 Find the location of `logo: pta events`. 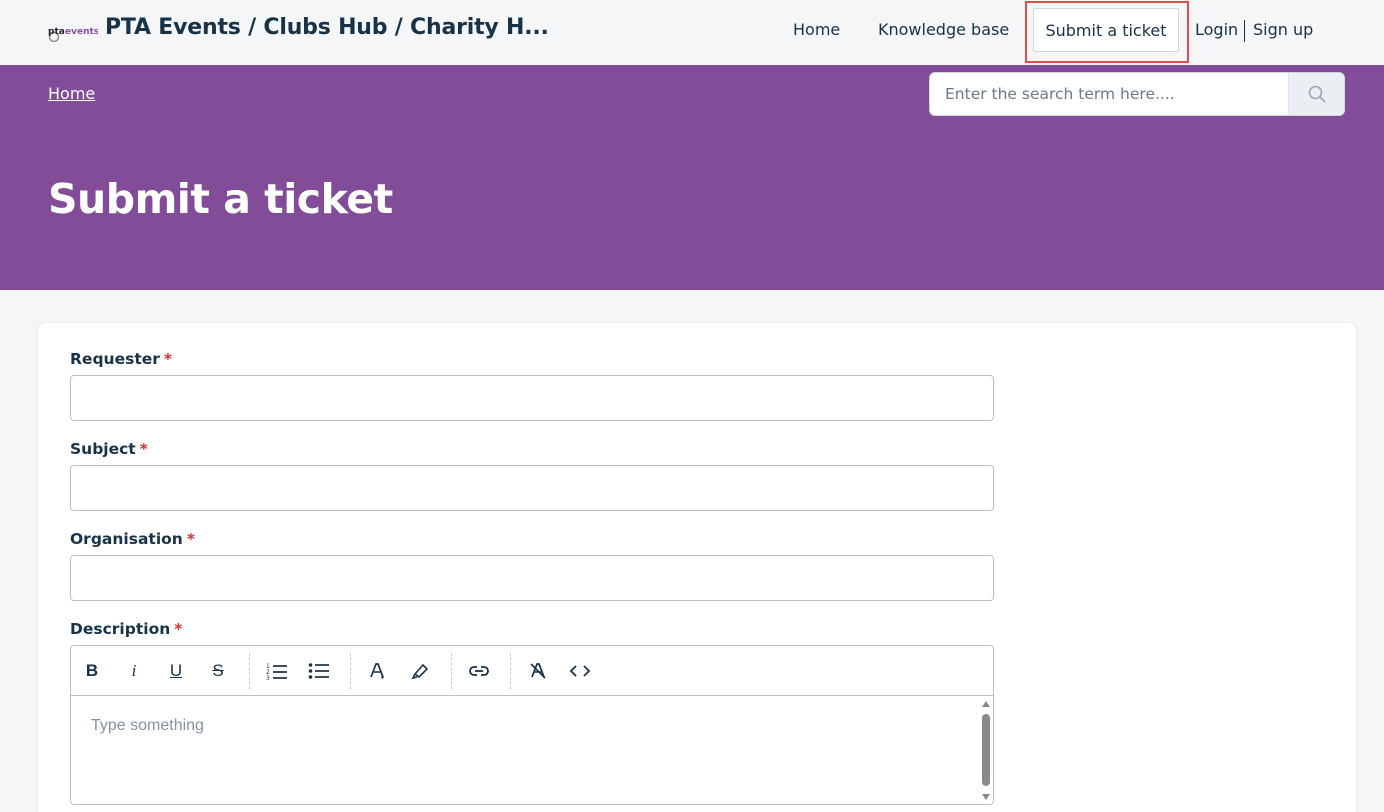

logo: pta events is located at coordinates (73, 32).